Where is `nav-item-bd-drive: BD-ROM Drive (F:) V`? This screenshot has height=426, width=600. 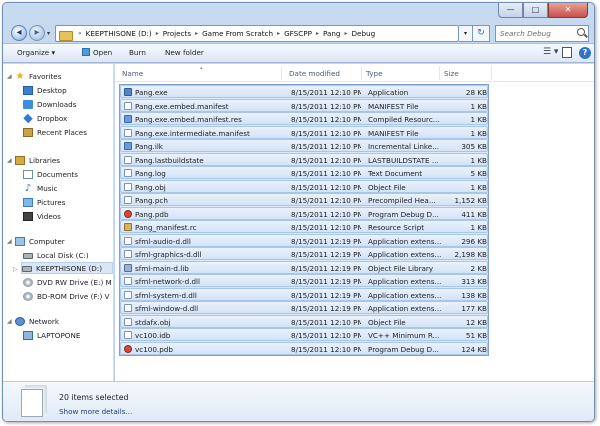 nav-item-bd-drive: BD-ROM Drive (F:) V is located at coordinates (66, 296).